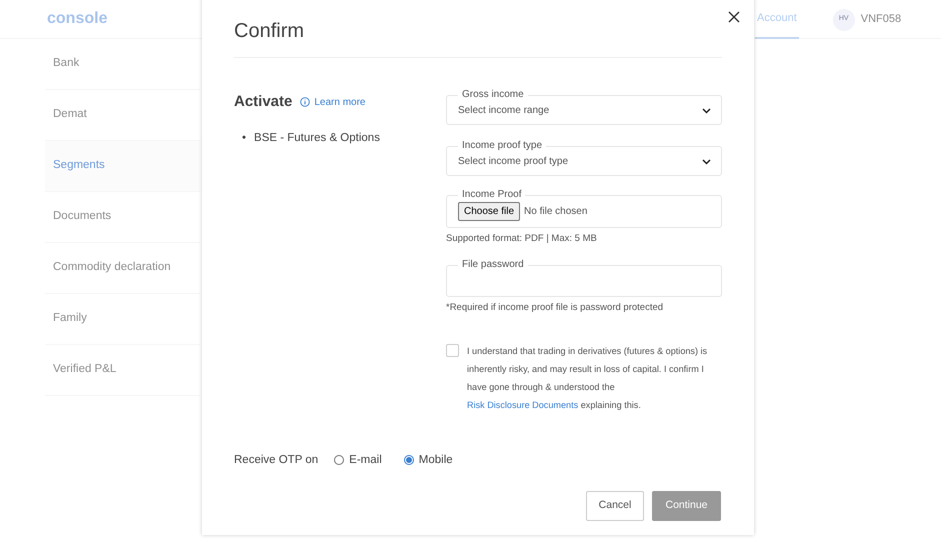  I want to click on sidebar-item: Commodity declaration, so click(122, 268).